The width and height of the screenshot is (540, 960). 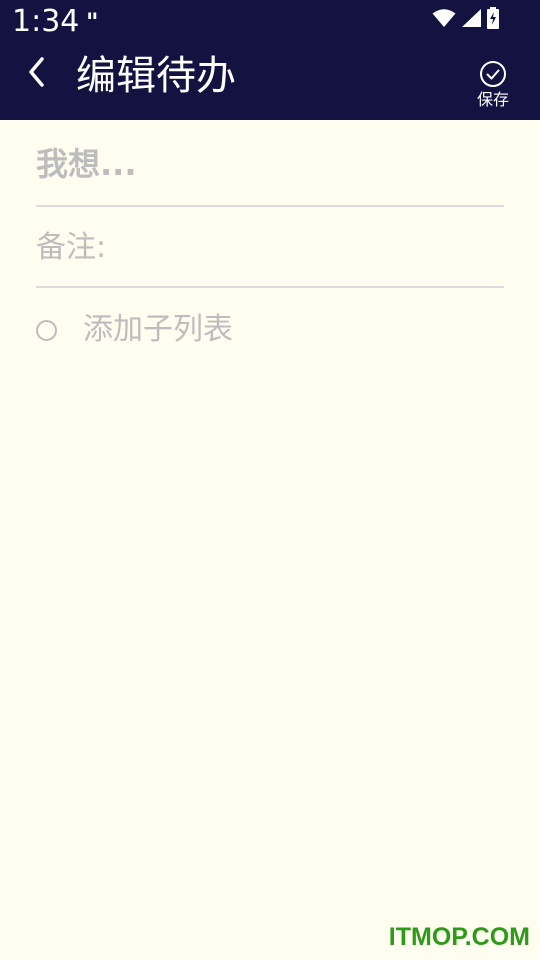 What do you see at coordinates (270, 330) in the screenshot?
I see `add-subtask-button: 添加子列表` at bounding box center [270, 330].